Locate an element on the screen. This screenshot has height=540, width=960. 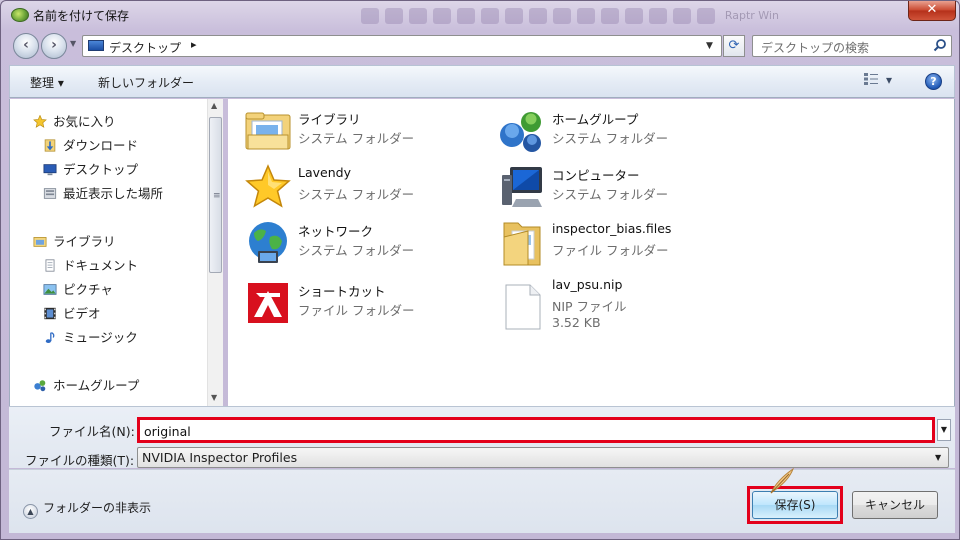
star-icon is located at coordinates (40, 121).